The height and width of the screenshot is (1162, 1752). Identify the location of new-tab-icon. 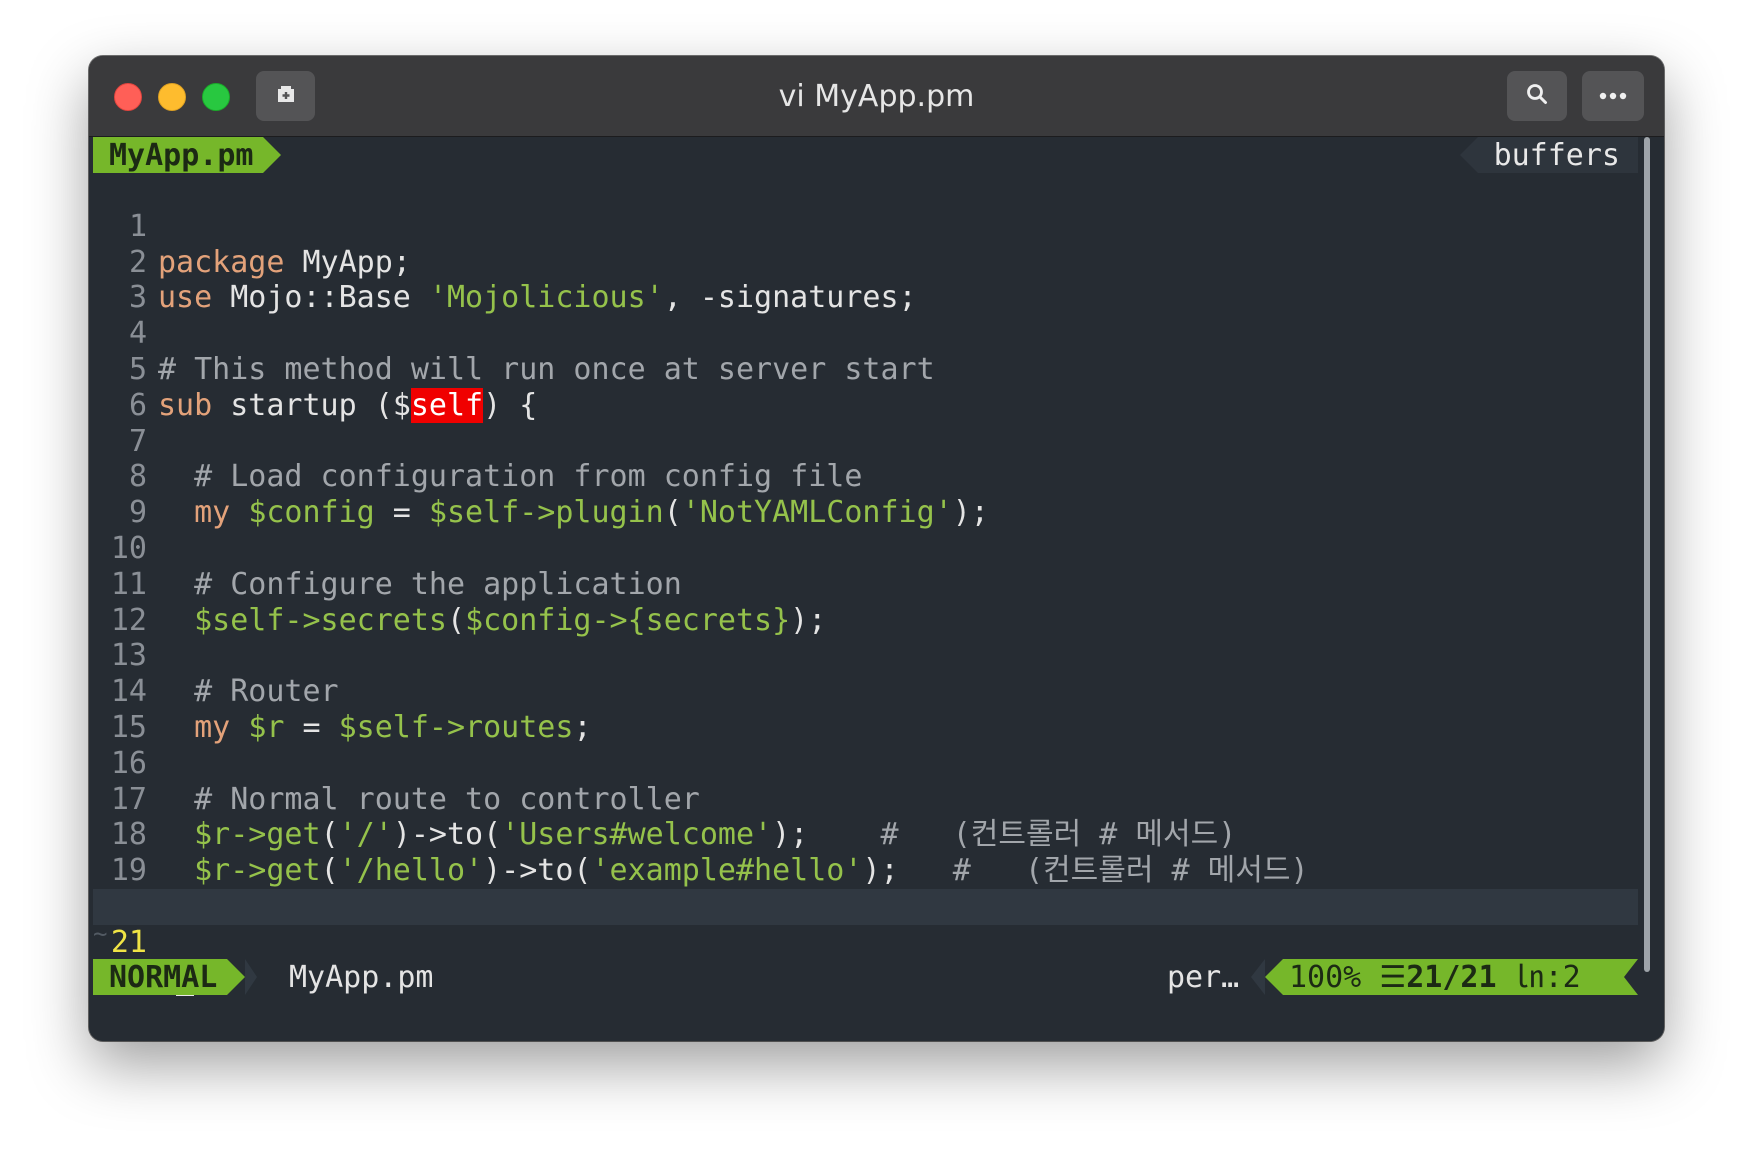
(286, 96).